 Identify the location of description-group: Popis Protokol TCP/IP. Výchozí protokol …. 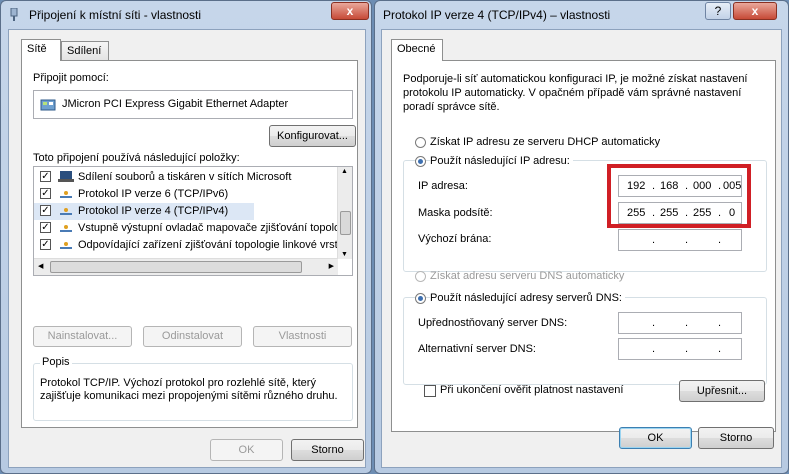
(193, 388).